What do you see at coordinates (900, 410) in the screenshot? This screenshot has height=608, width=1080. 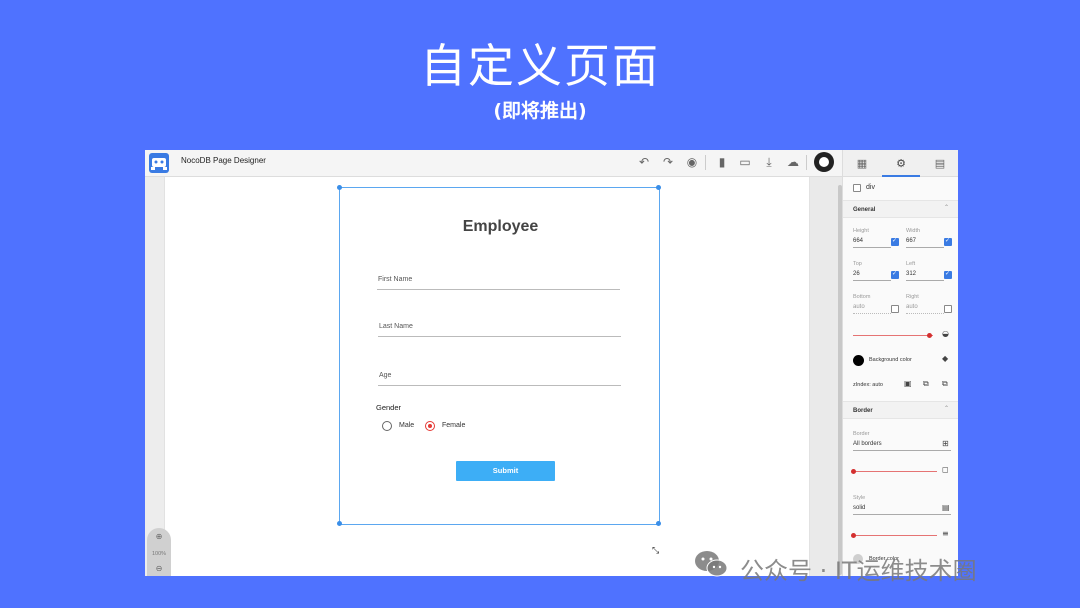 I see `border-section-header: Border ⌃` at bounding box center [900, 410].